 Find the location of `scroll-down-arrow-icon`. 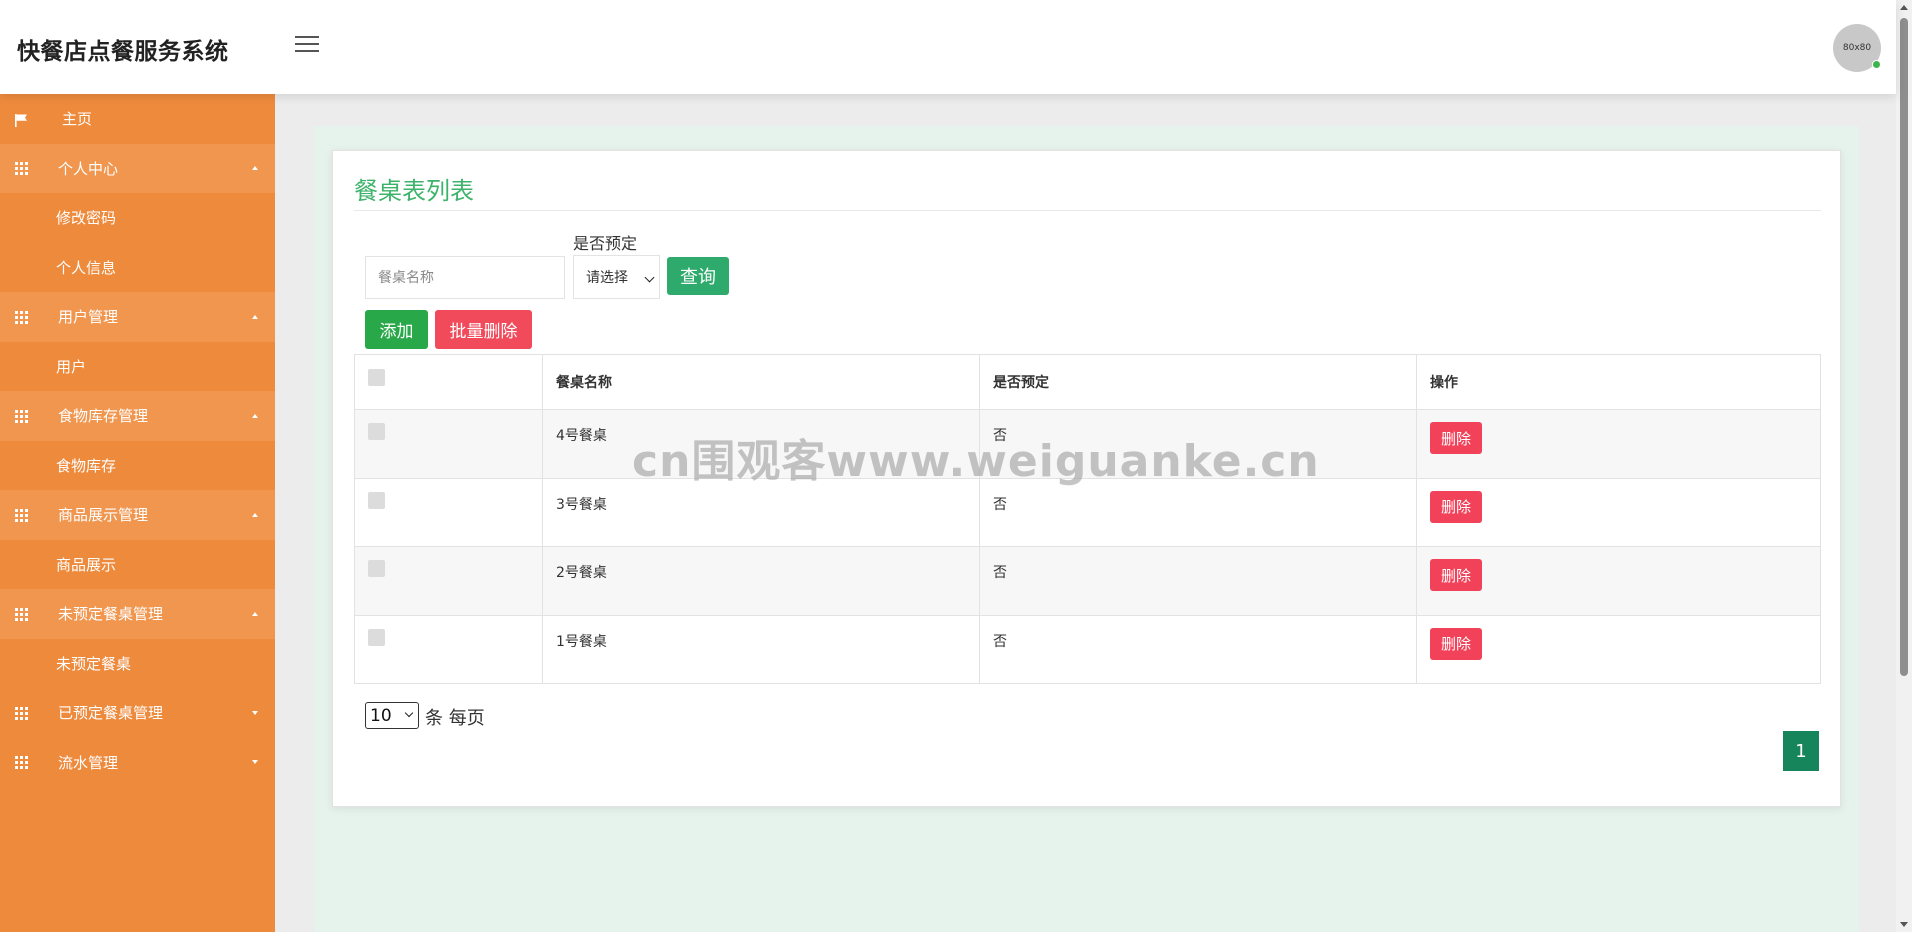

scroll-down-arrow-icon is located at coordinates (1904, 924).